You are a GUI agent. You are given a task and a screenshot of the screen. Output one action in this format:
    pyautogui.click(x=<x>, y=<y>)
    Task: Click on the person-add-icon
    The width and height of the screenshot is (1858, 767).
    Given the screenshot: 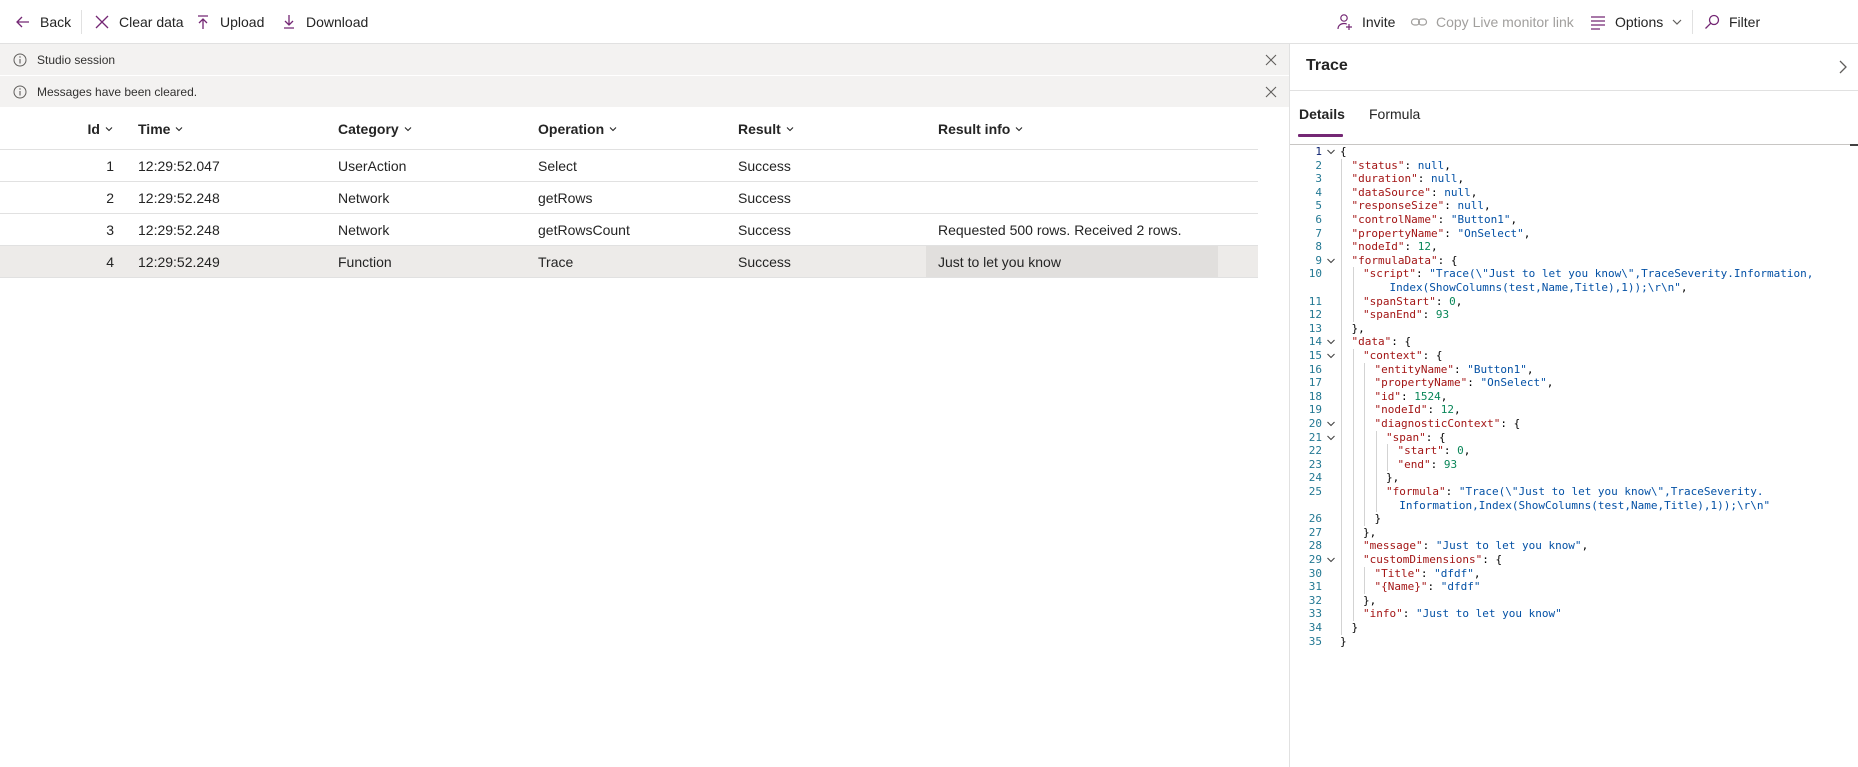 What is the action you would take?
    pyautogui.click(x=1345, y=22)
    